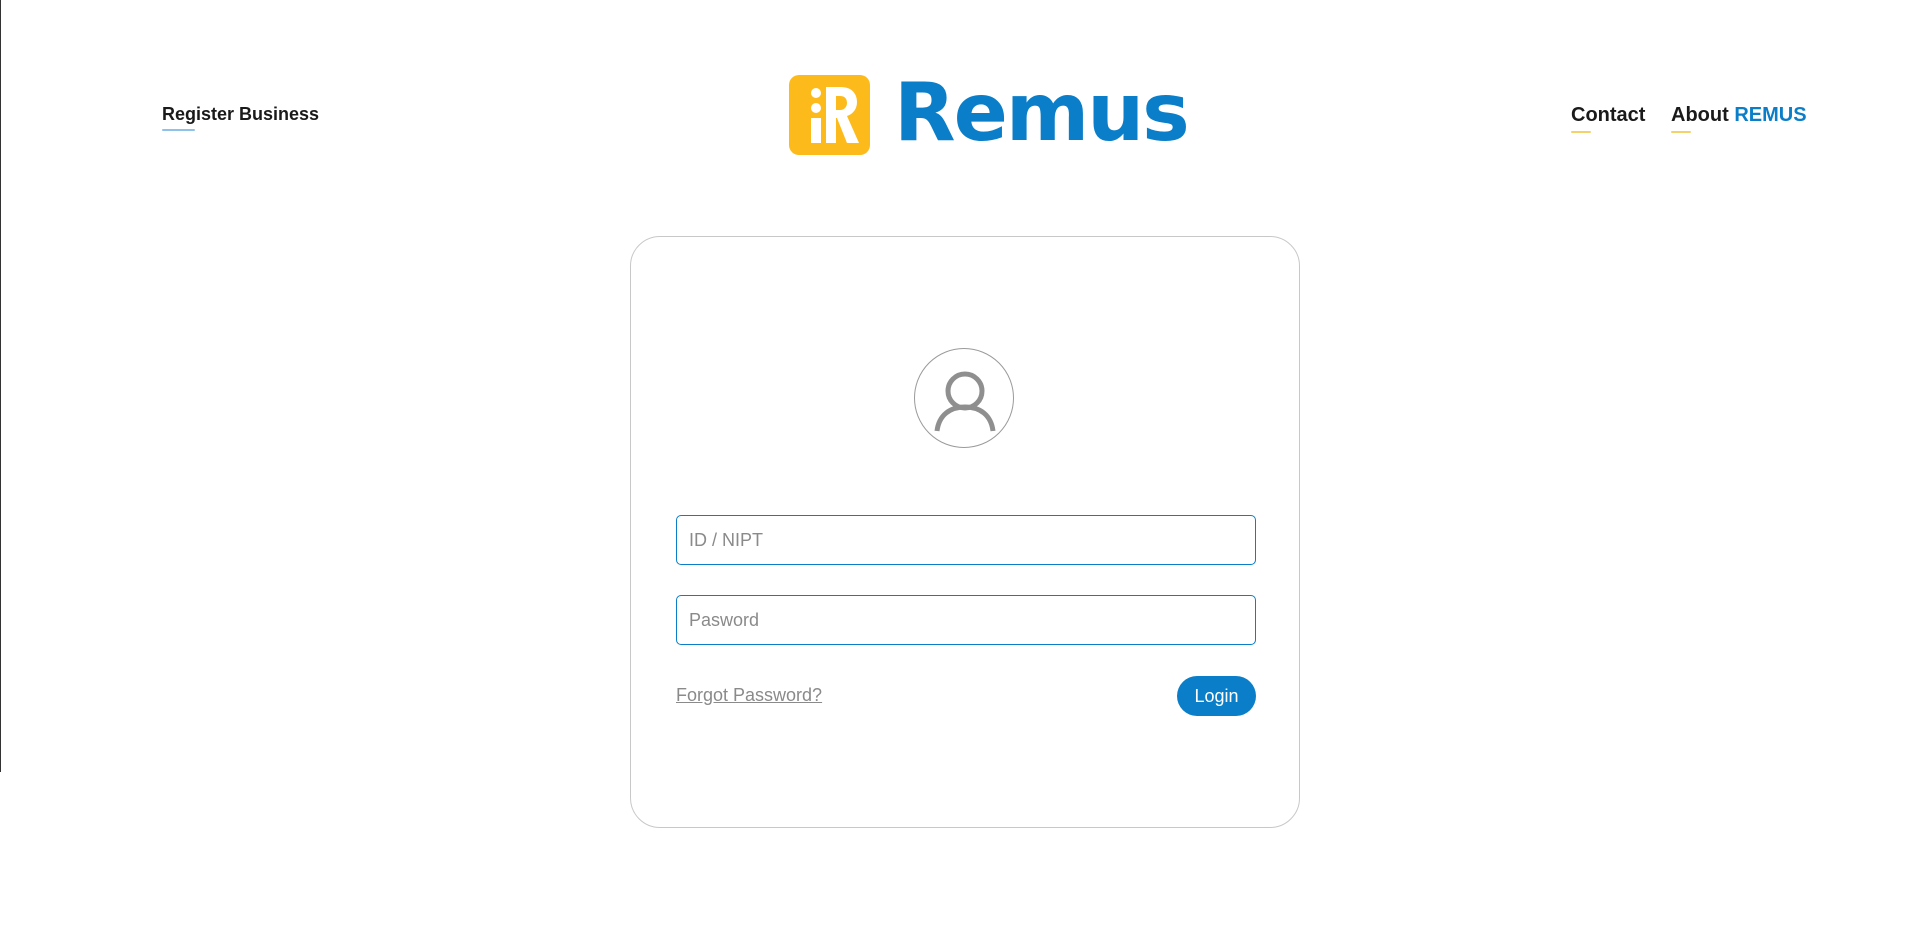  I want to click on about-remus-link: About REMUS, so click(1739, 118).